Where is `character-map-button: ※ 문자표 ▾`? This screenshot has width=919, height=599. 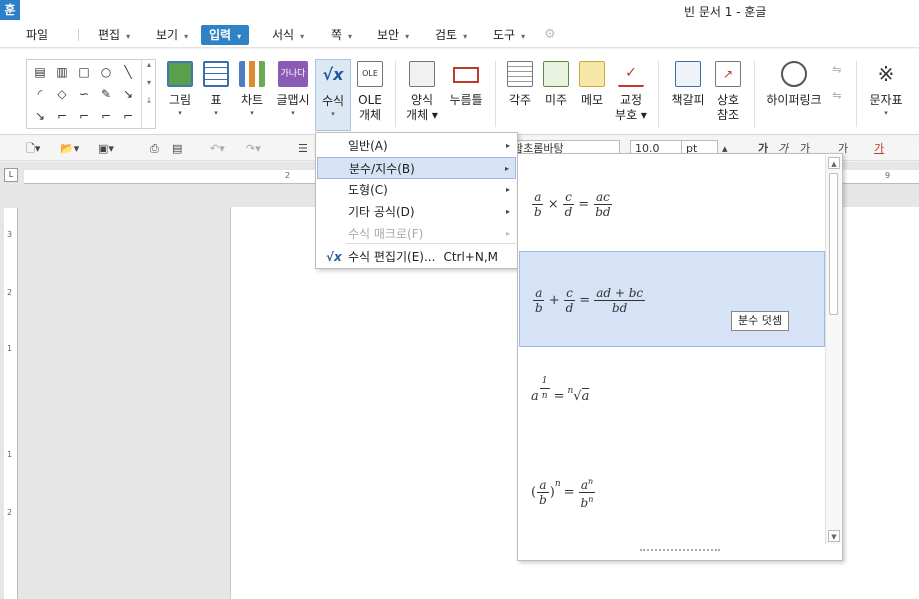
character-map-button: ※ 문자표 ▾ is located at coordinates (886, 95).